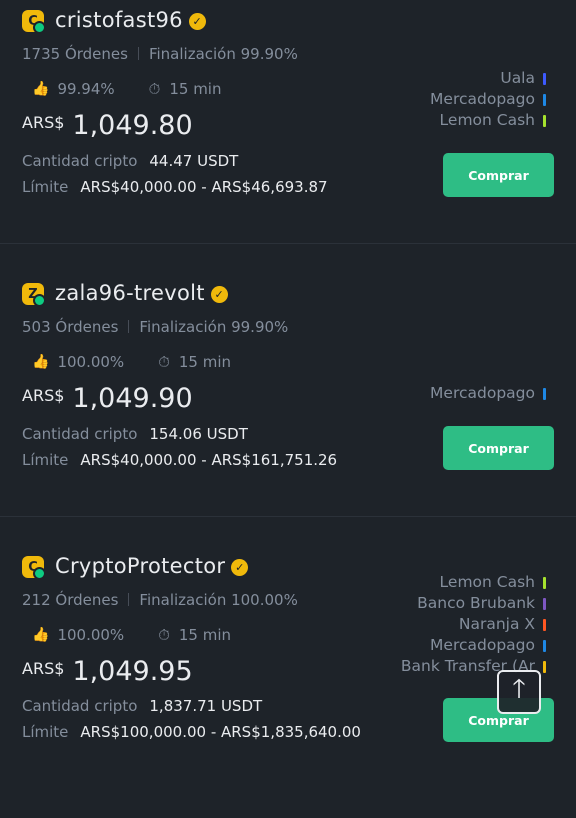  What do you see at coordinates (209, 460) in the screenshot?
I see `limit-value: ARS$40,000.00 - ARS$161,751.26` at bounding box center [209, 460].